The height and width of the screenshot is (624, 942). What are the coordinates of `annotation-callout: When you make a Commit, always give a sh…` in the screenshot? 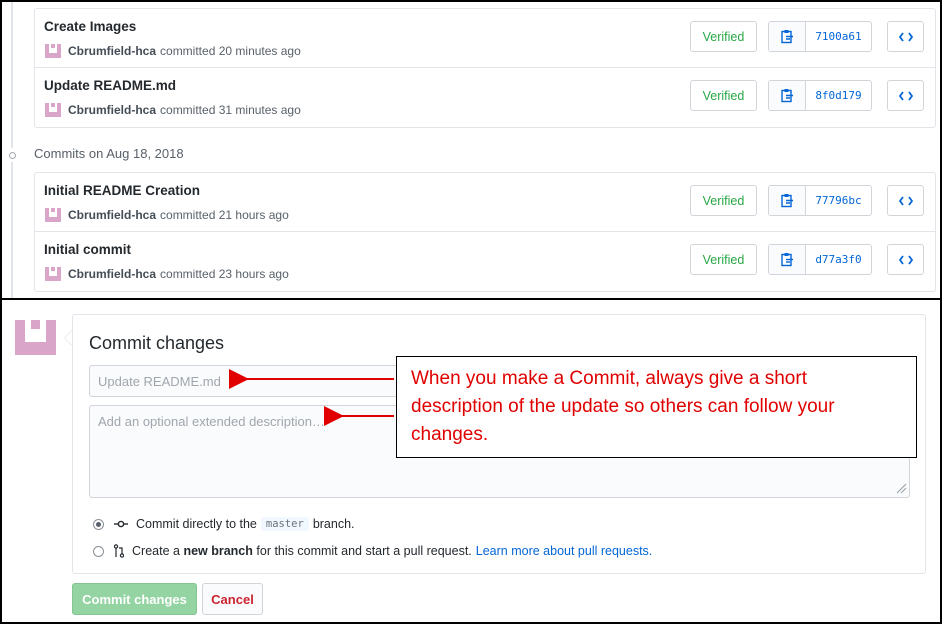 It's located at (656, 407).